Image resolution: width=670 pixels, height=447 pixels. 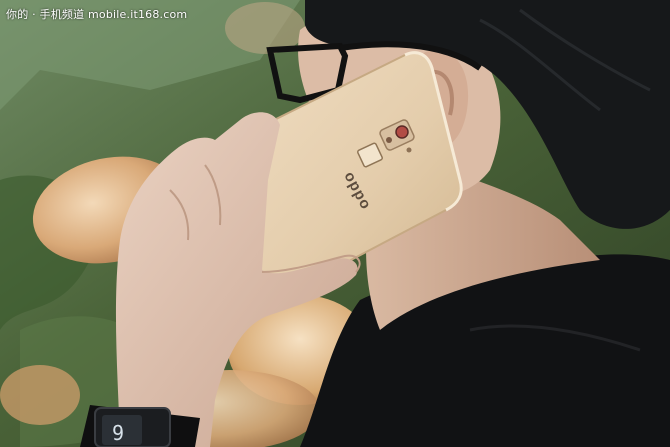 I want to click on camera-lens-small, so click(x=389, y=140).